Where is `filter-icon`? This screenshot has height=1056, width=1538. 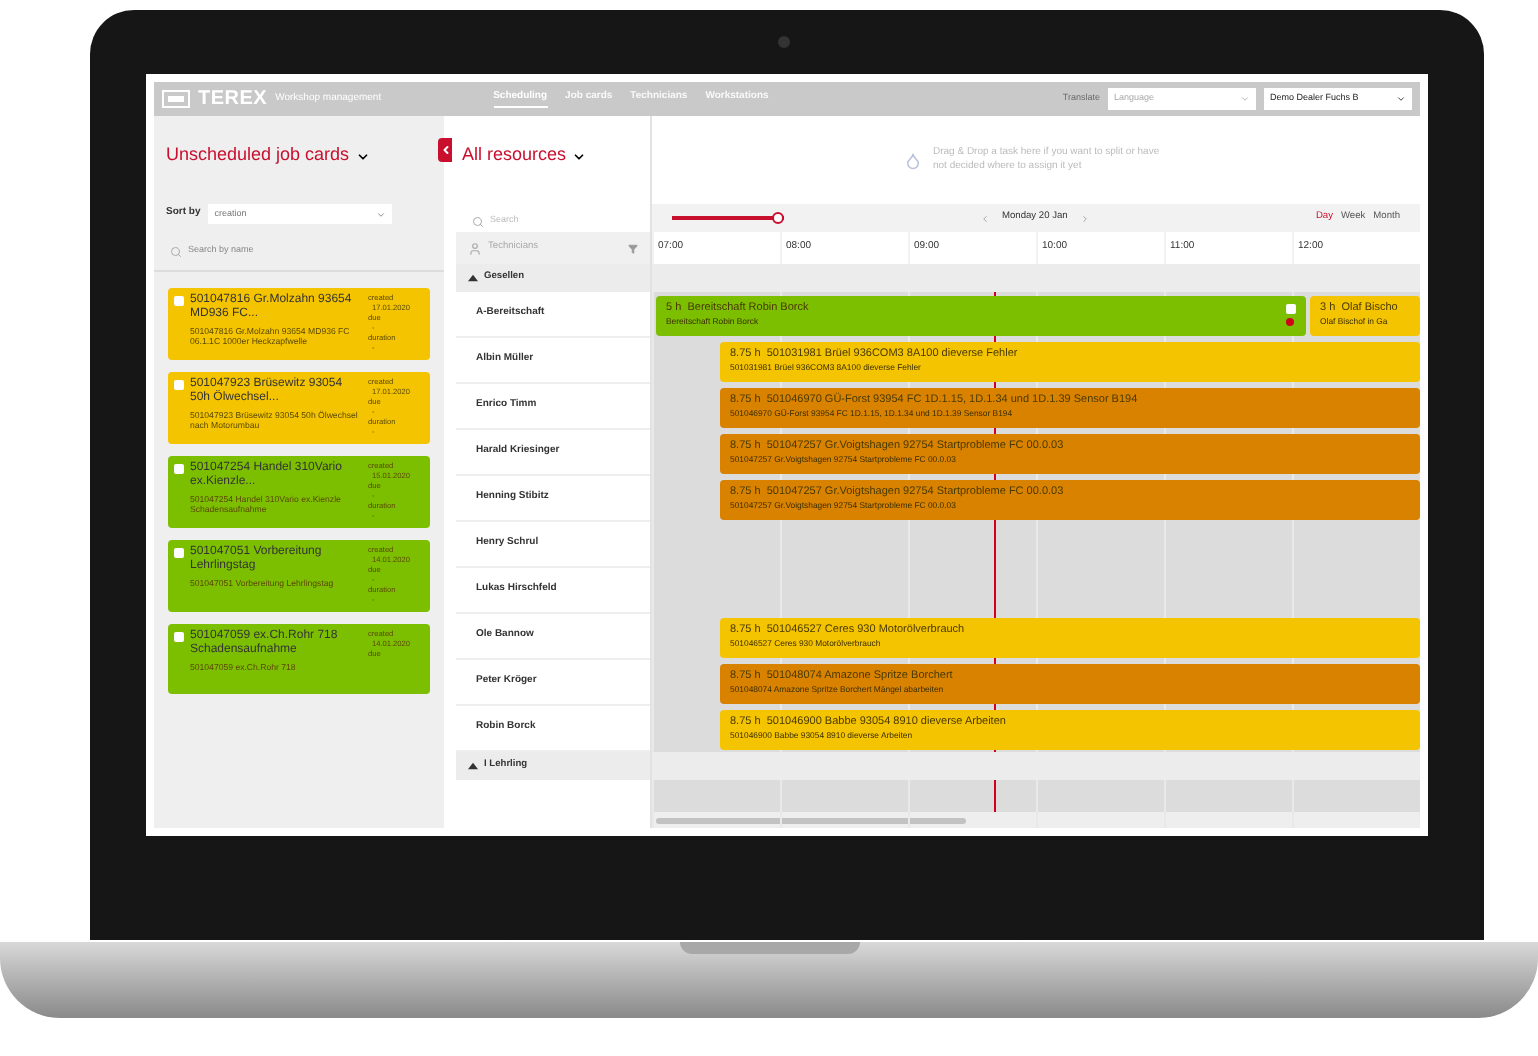 filter-icon is located at coordinates (633, 248).